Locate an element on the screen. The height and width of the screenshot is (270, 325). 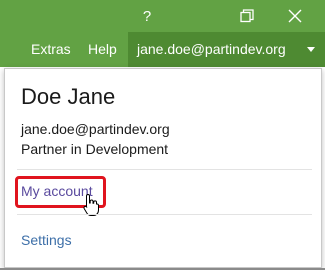
restore-icon is located at coordinates (247, 16).